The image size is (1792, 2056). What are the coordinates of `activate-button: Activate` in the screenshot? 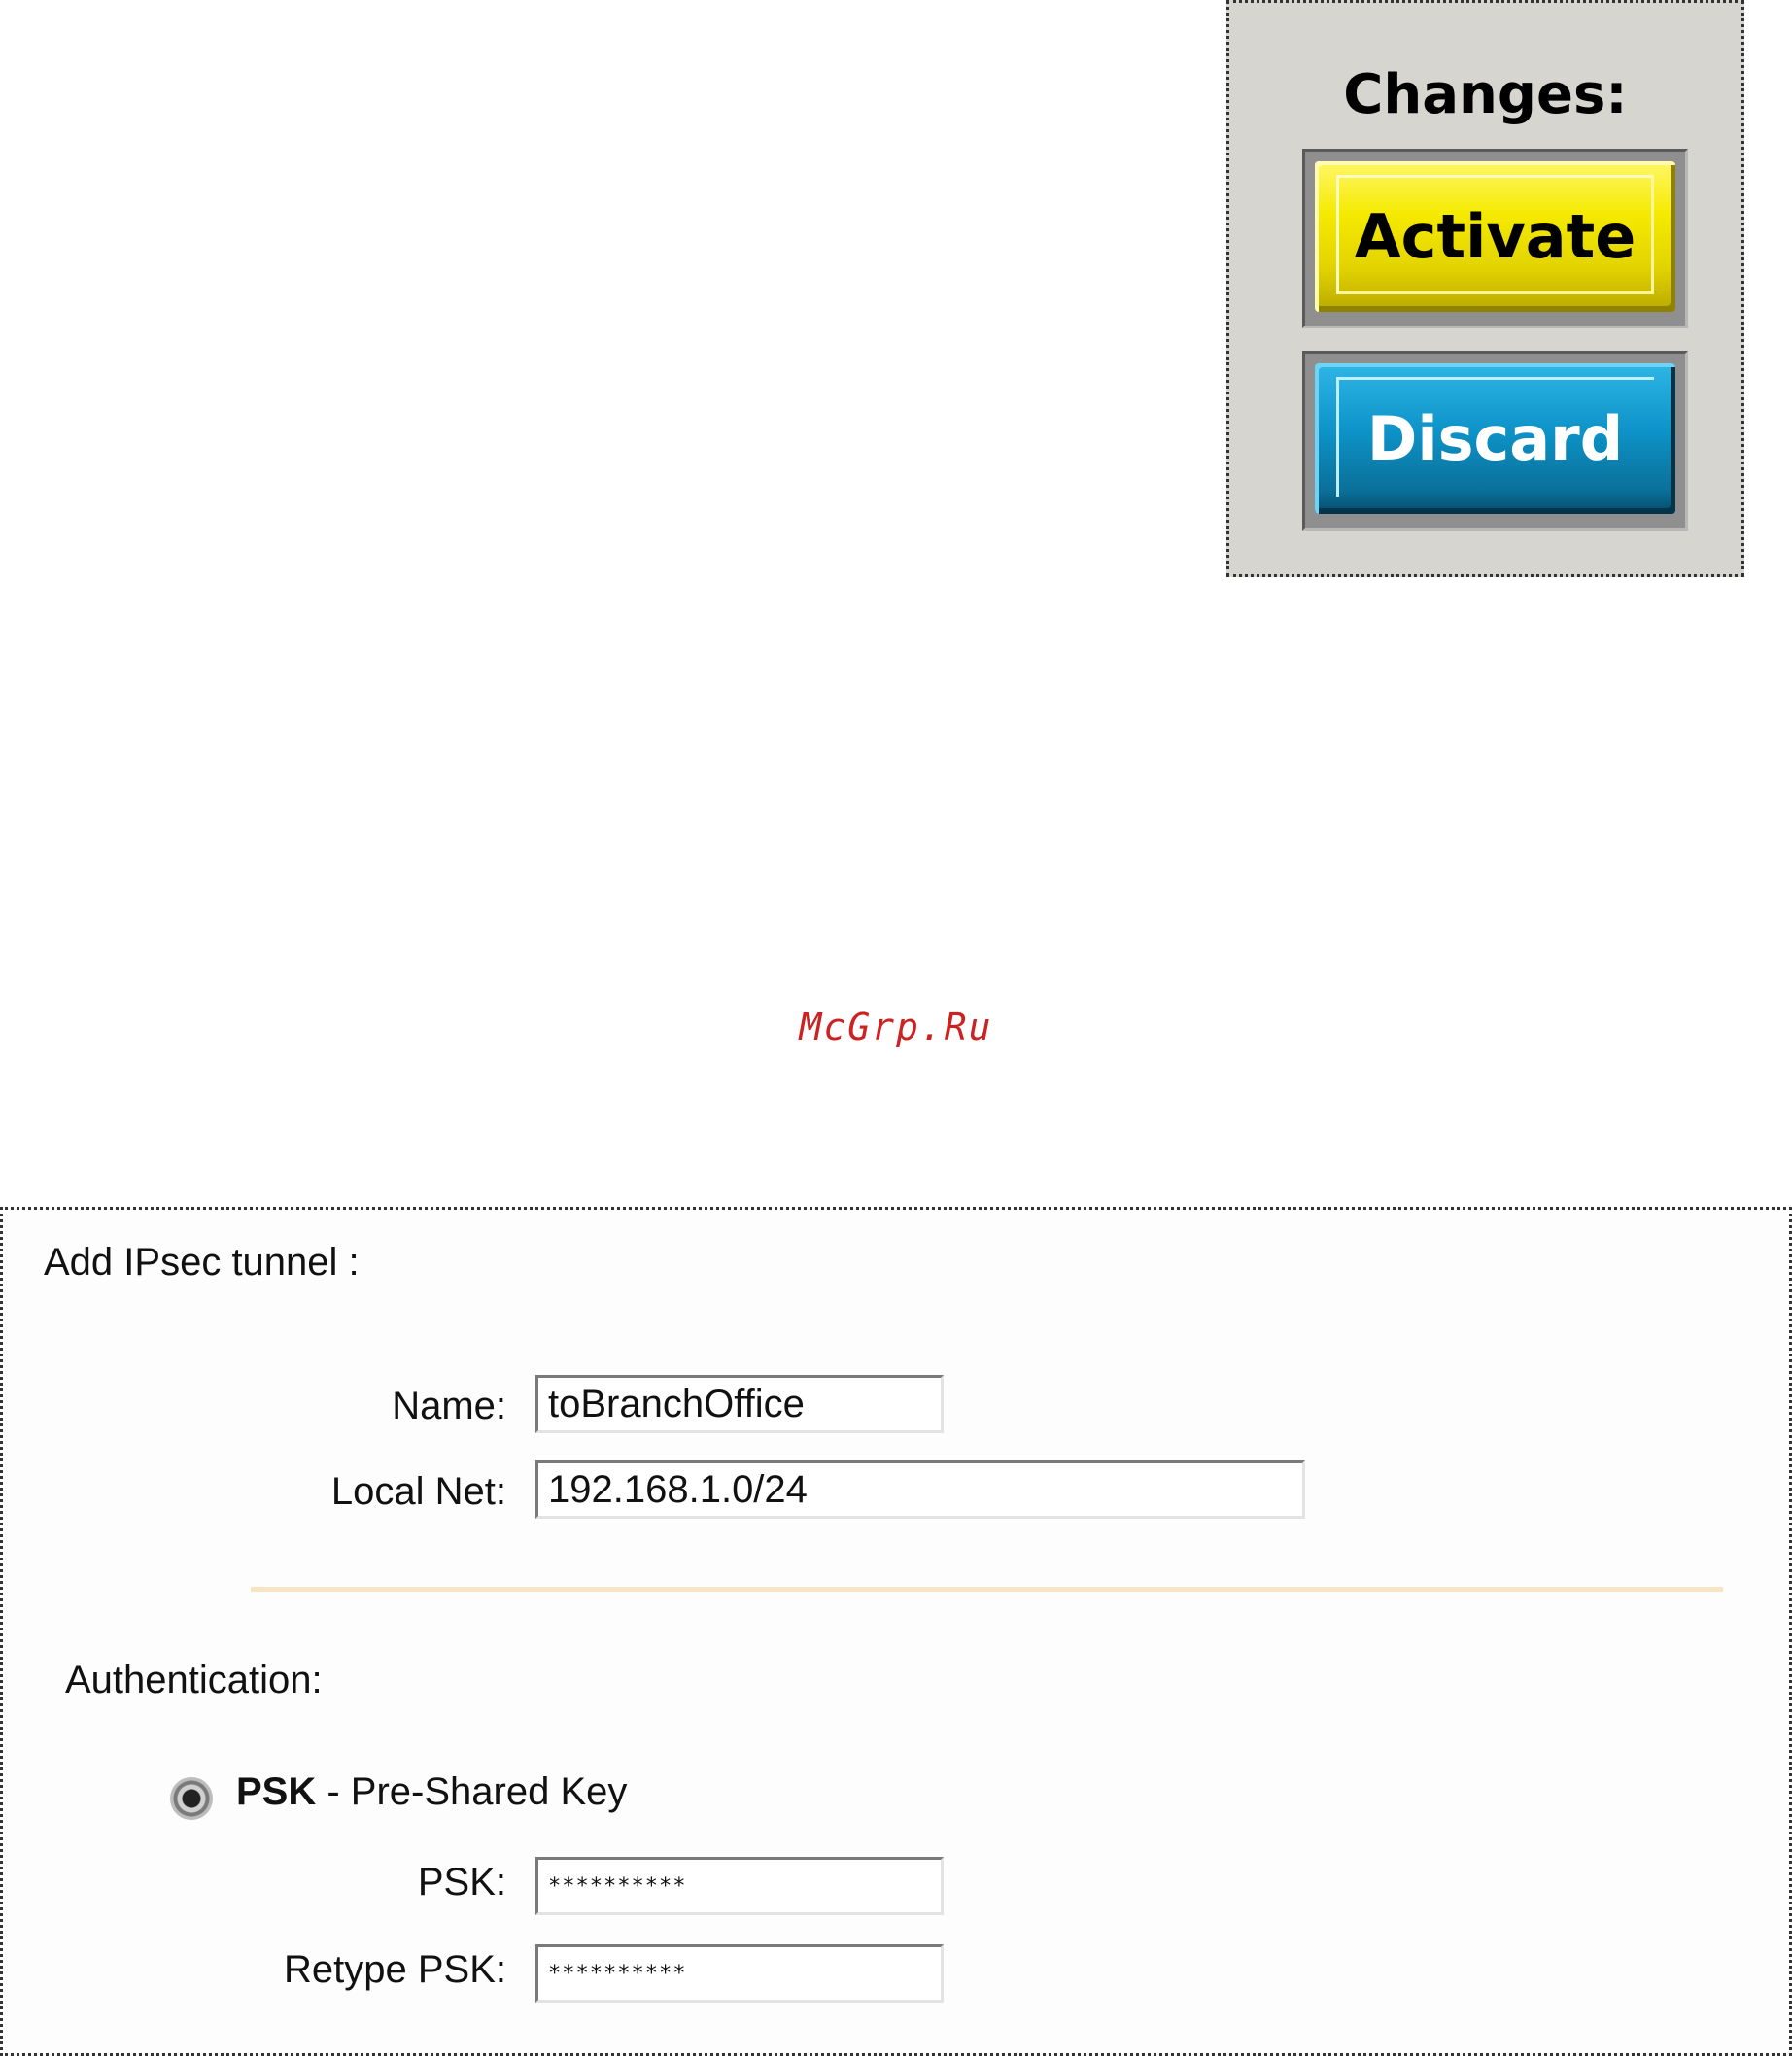 It's located at (1495, 236).